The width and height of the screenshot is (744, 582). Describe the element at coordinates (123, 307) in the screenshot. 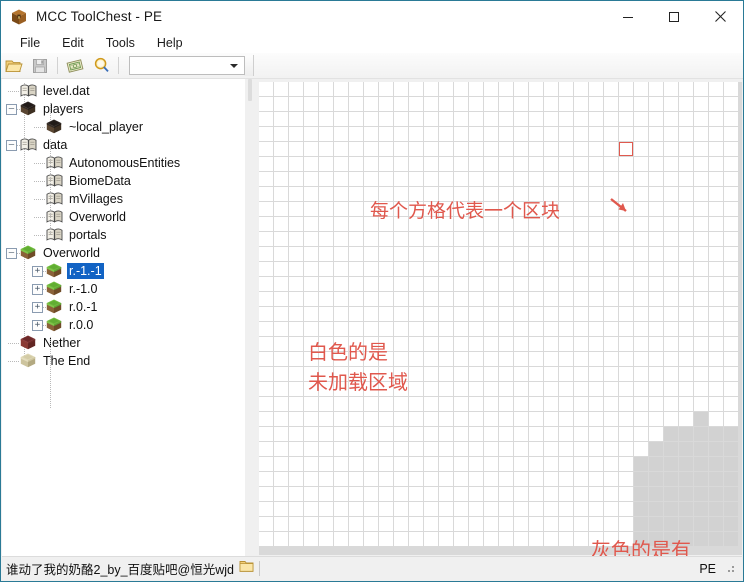

I see `tree-item: + r.0.-1` at that location.